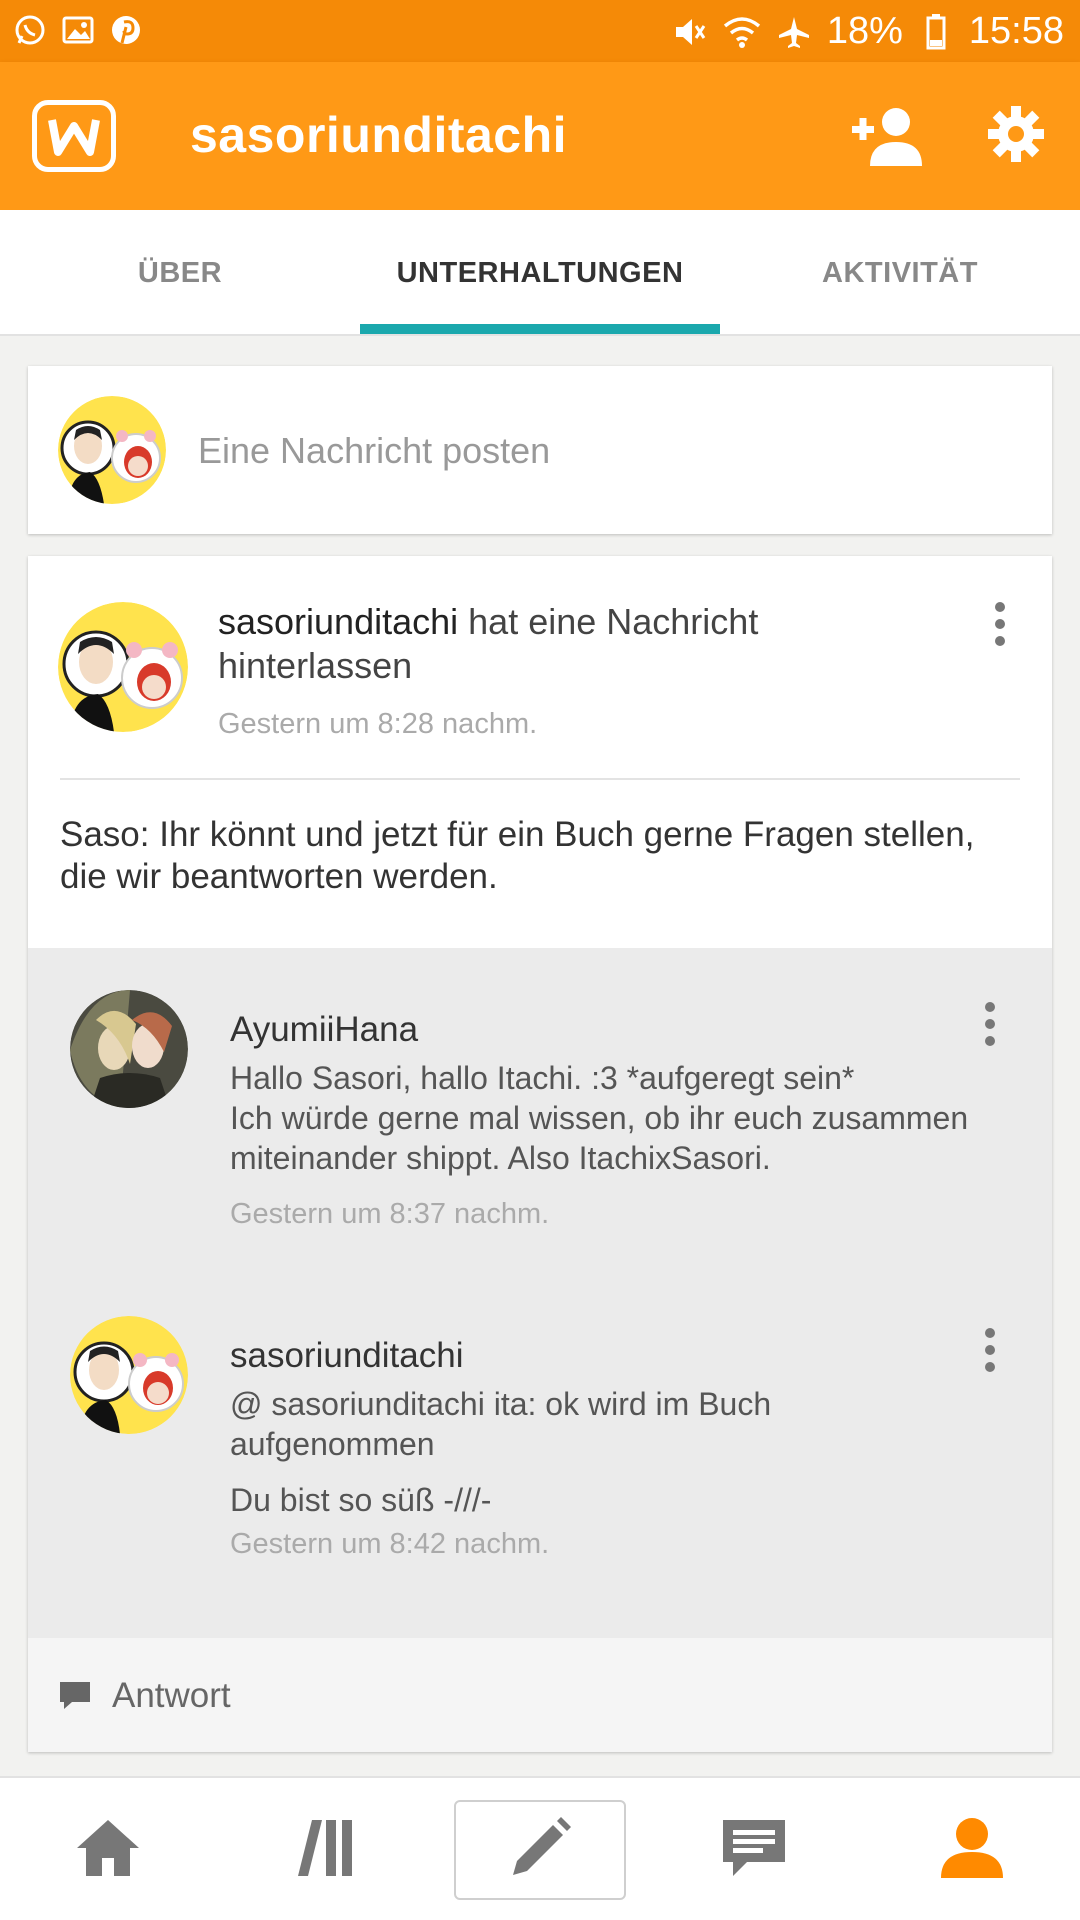 This screenshot has width=1080, height=1920. I want to click on notification-icons, so click(78, 30).